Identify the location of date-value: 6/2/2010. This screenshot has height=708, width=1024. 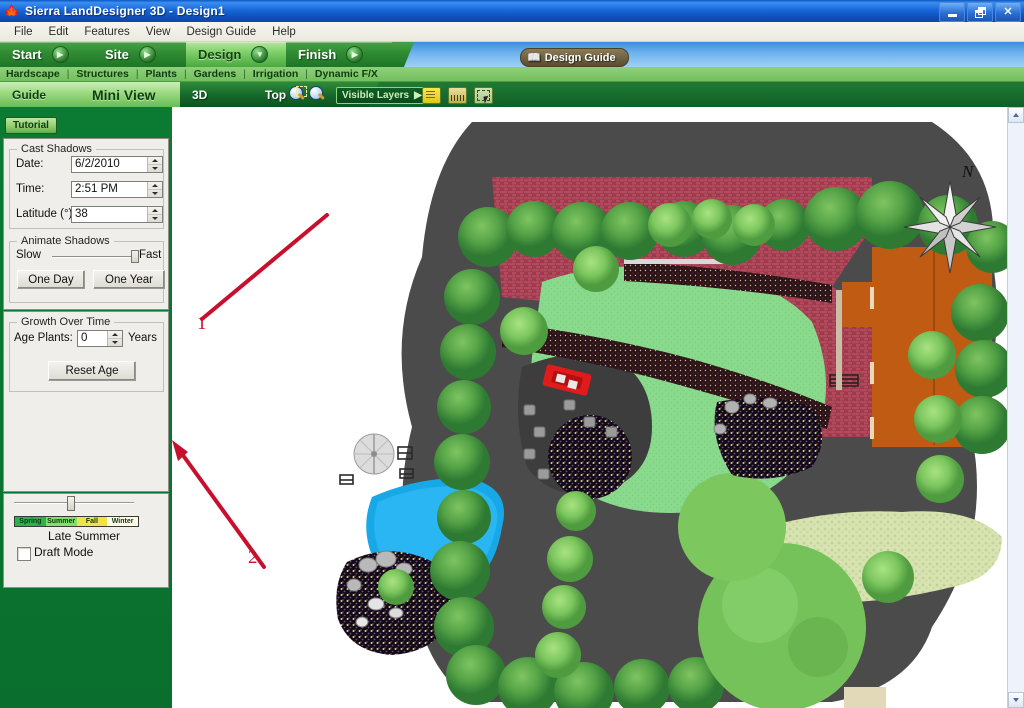
(97, 164).